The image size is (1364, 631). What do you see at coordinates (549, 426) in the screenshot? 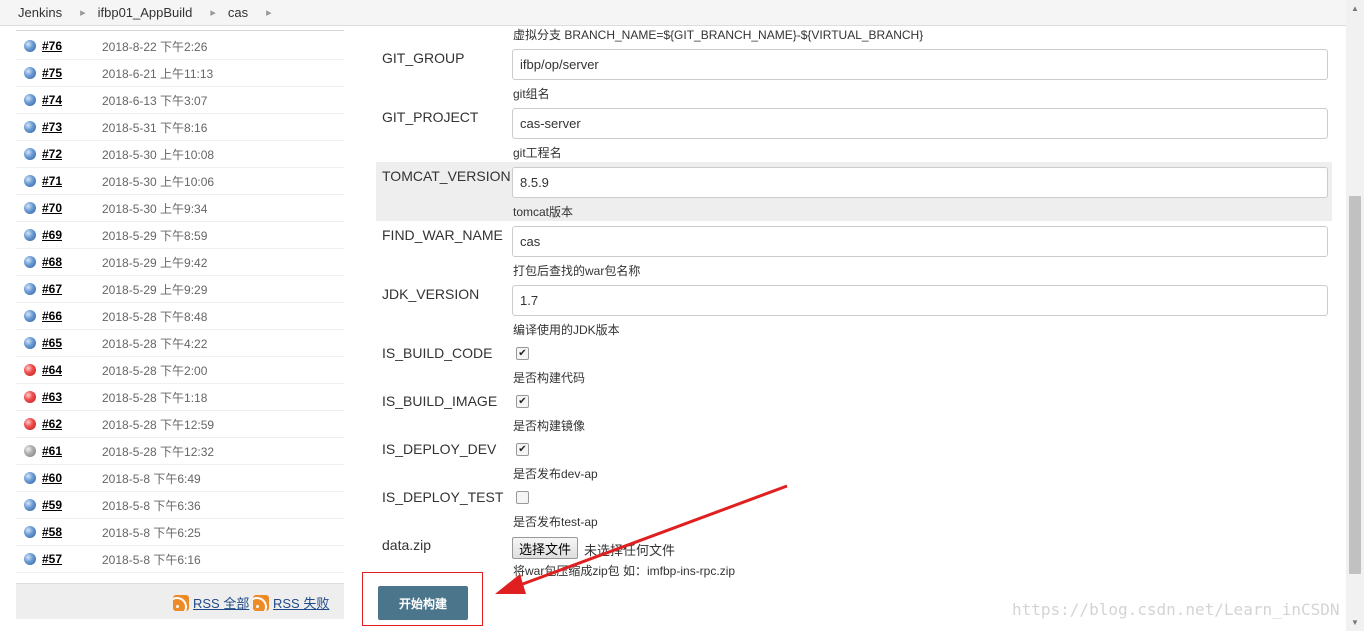
I see `param-description: 是否构建镜像` at bounding box center [549, 426].